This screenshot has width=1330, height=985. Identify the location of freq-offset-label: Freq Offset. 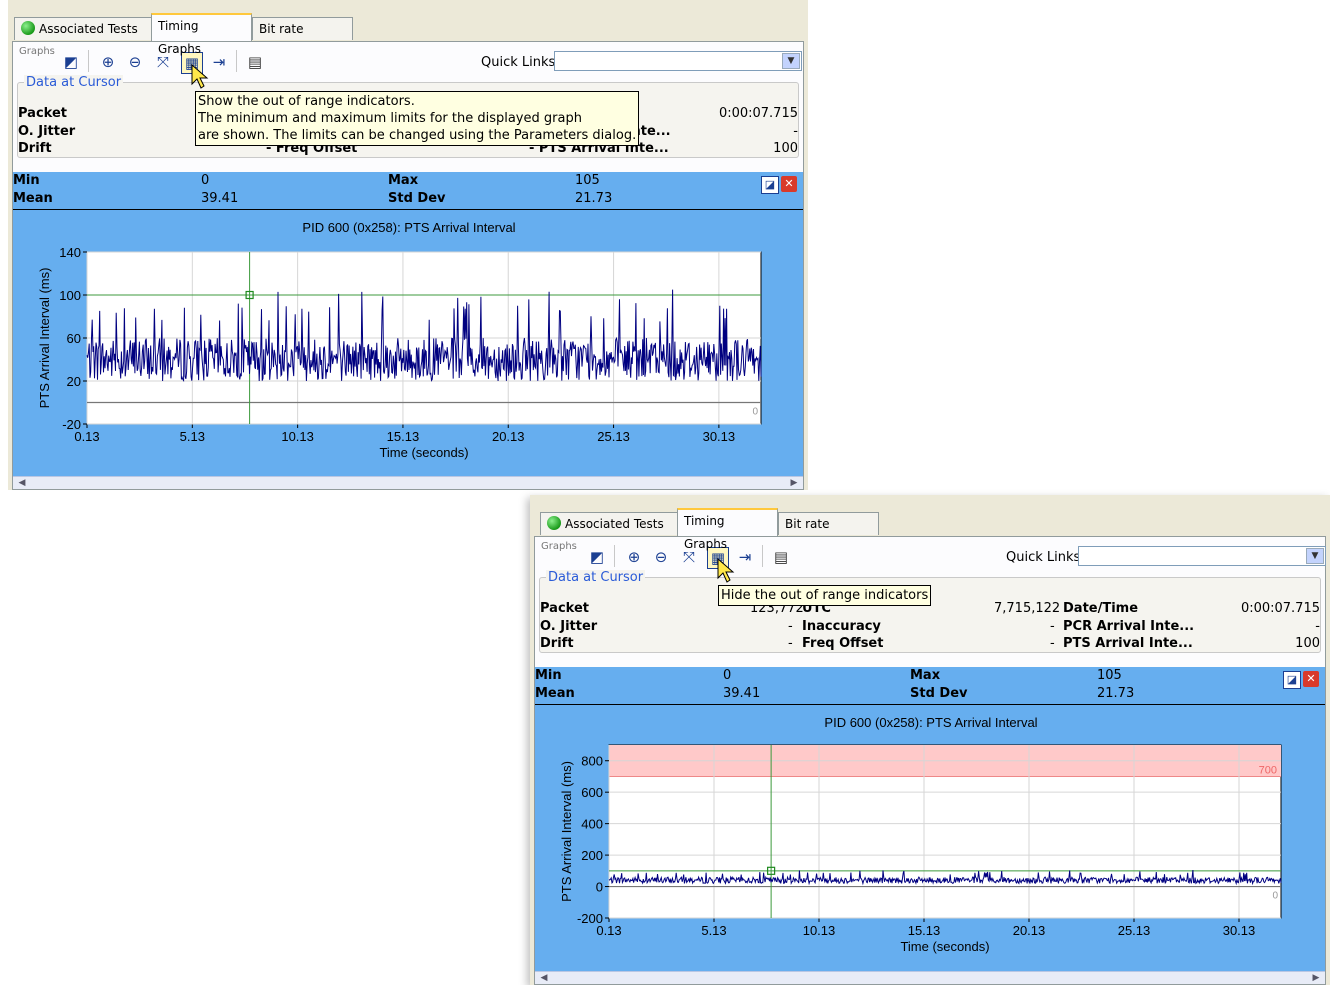
(843, 643).